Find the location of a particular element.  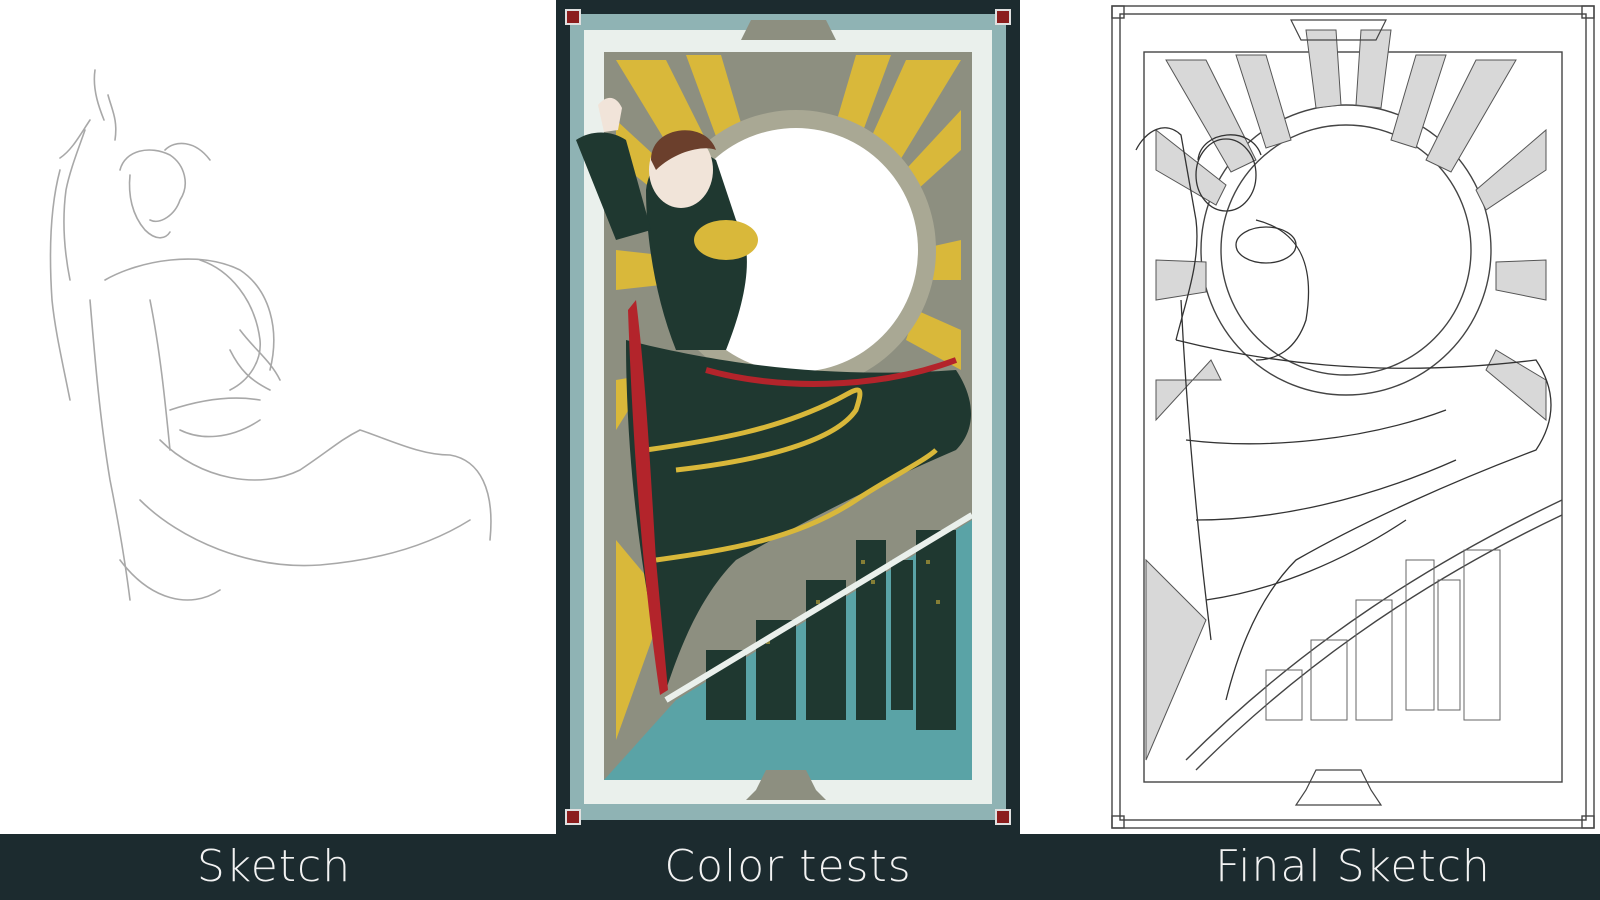

final-sketch-caption: Final Sketch is located at coordinates (1353, 866).